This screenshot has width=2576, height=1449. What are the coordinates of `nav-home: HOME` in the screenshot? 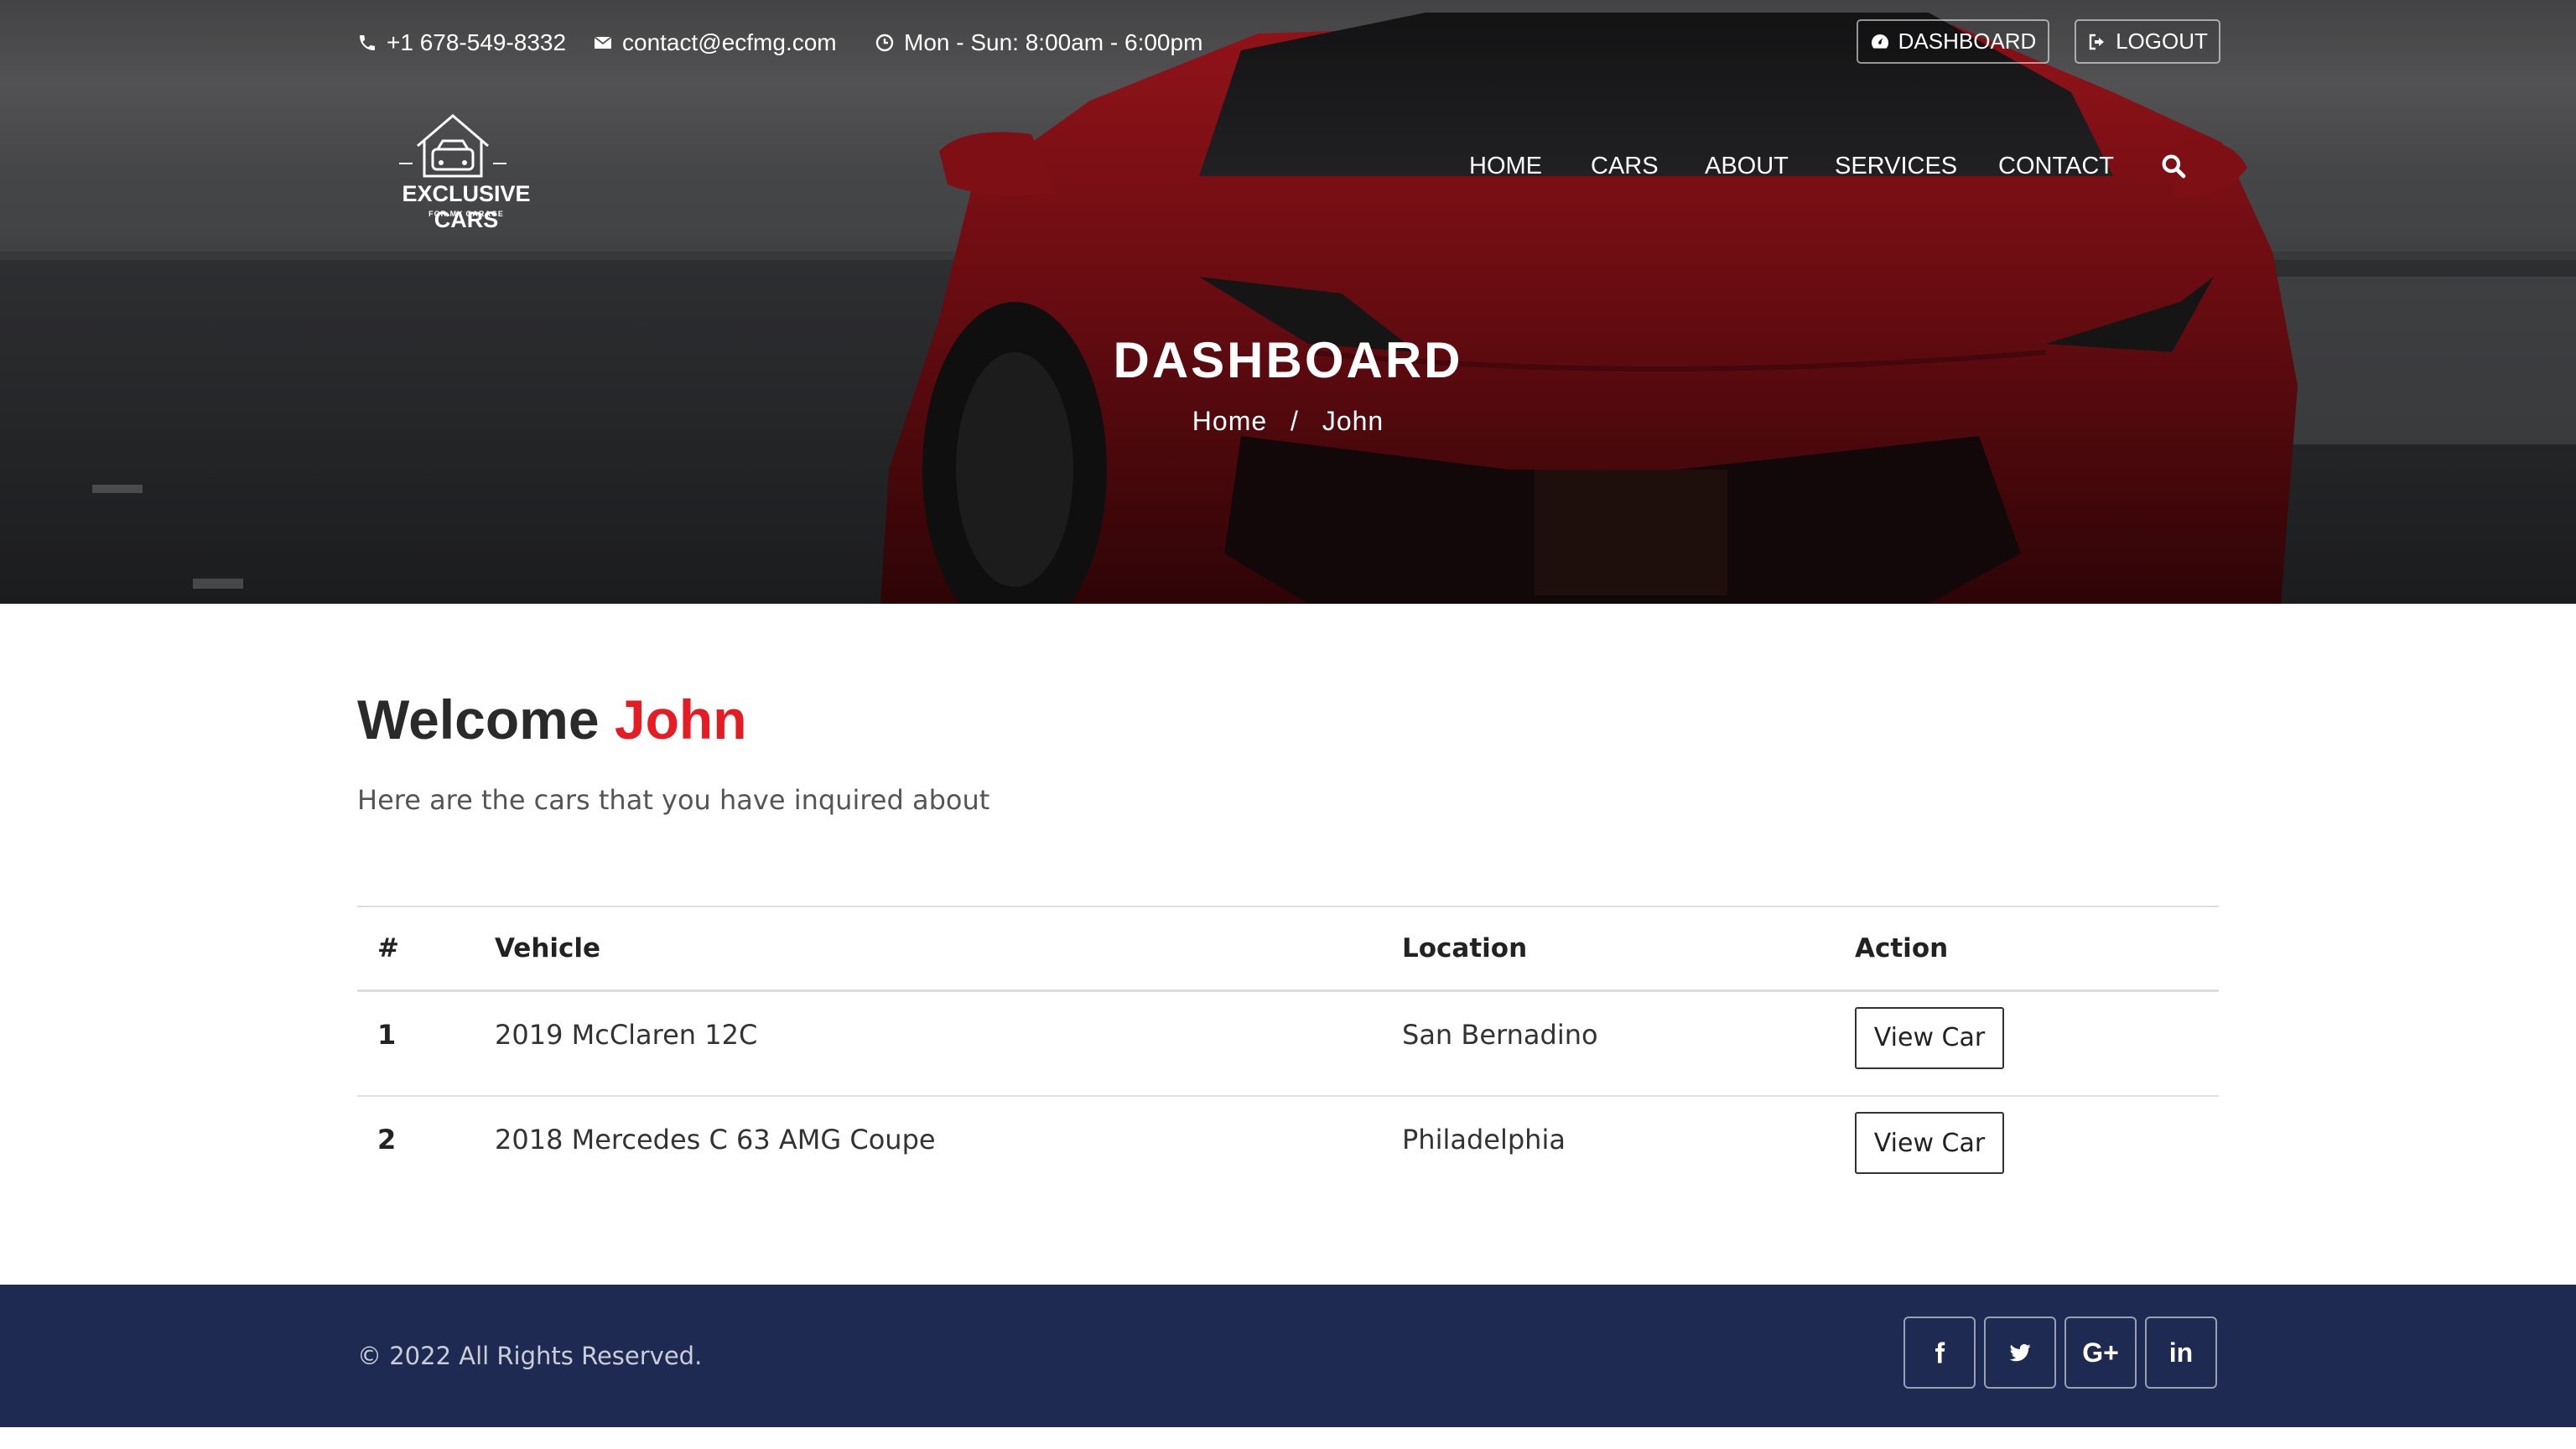 It's located at (1505, 166).